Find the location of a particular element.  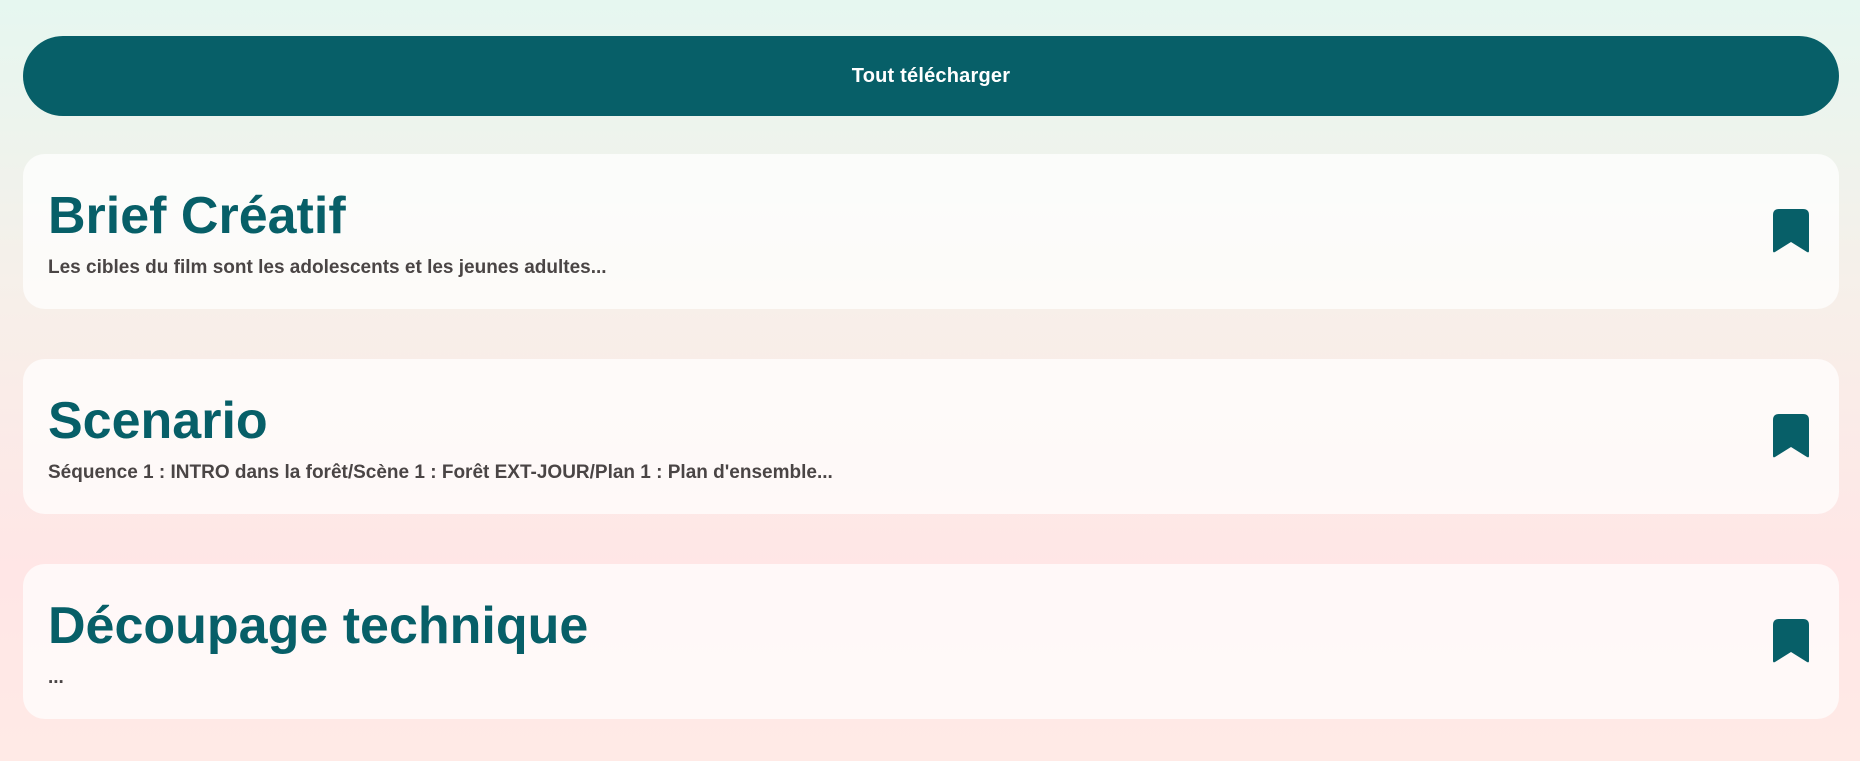

download-all-button: Tout télécharger is located at coordinates (931, 76).